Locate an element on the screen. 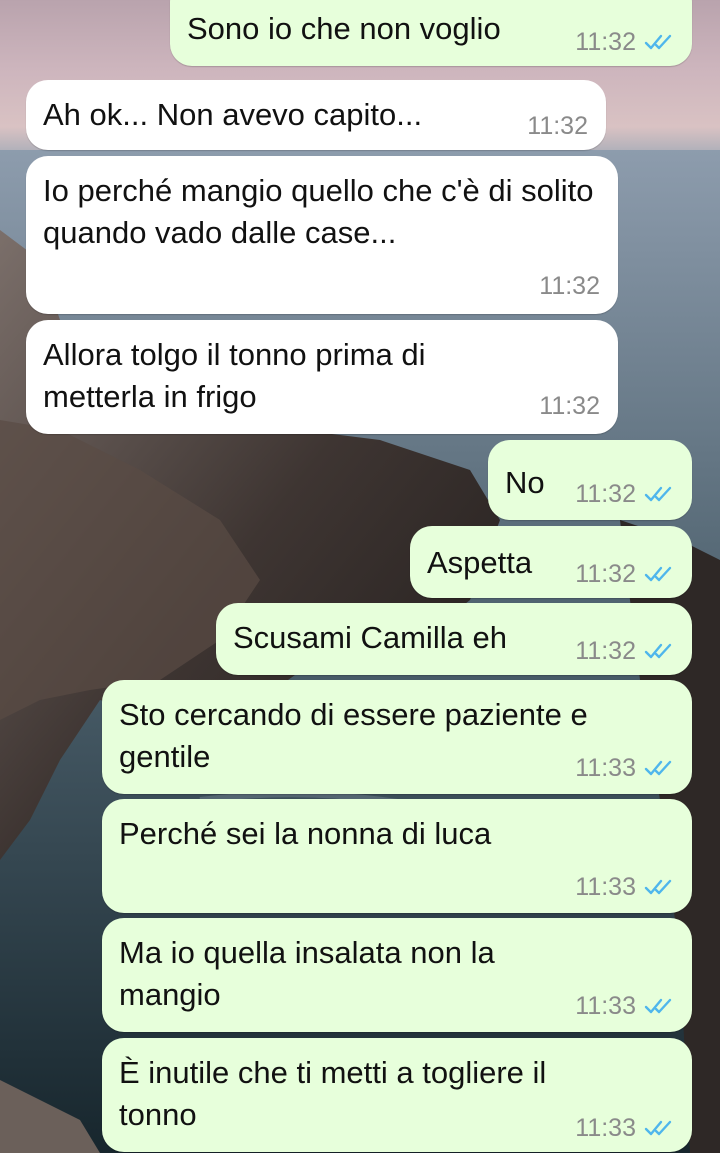  message-bubble-outgoing: Perché sei la nonna di luca 11:33 is located at coordinates (397, 856).